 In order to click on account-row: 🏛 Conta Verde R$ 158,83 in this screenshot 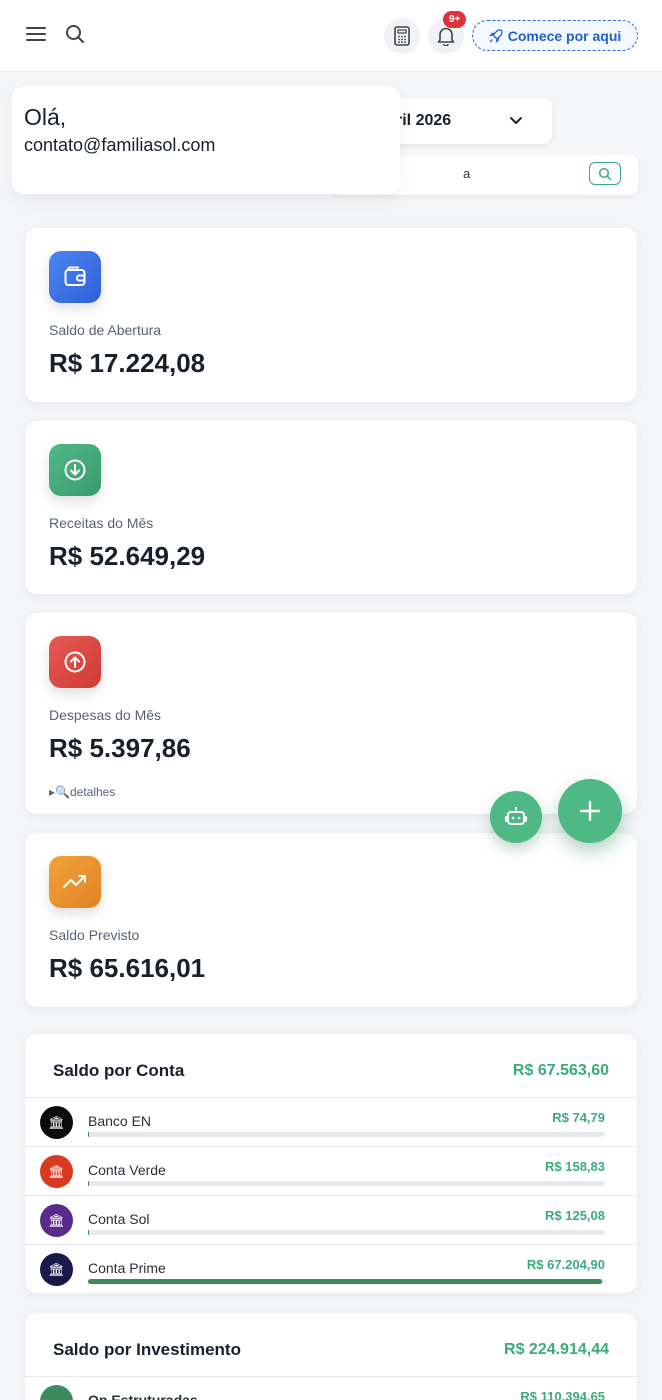, I will do `click(331, 1170)`.